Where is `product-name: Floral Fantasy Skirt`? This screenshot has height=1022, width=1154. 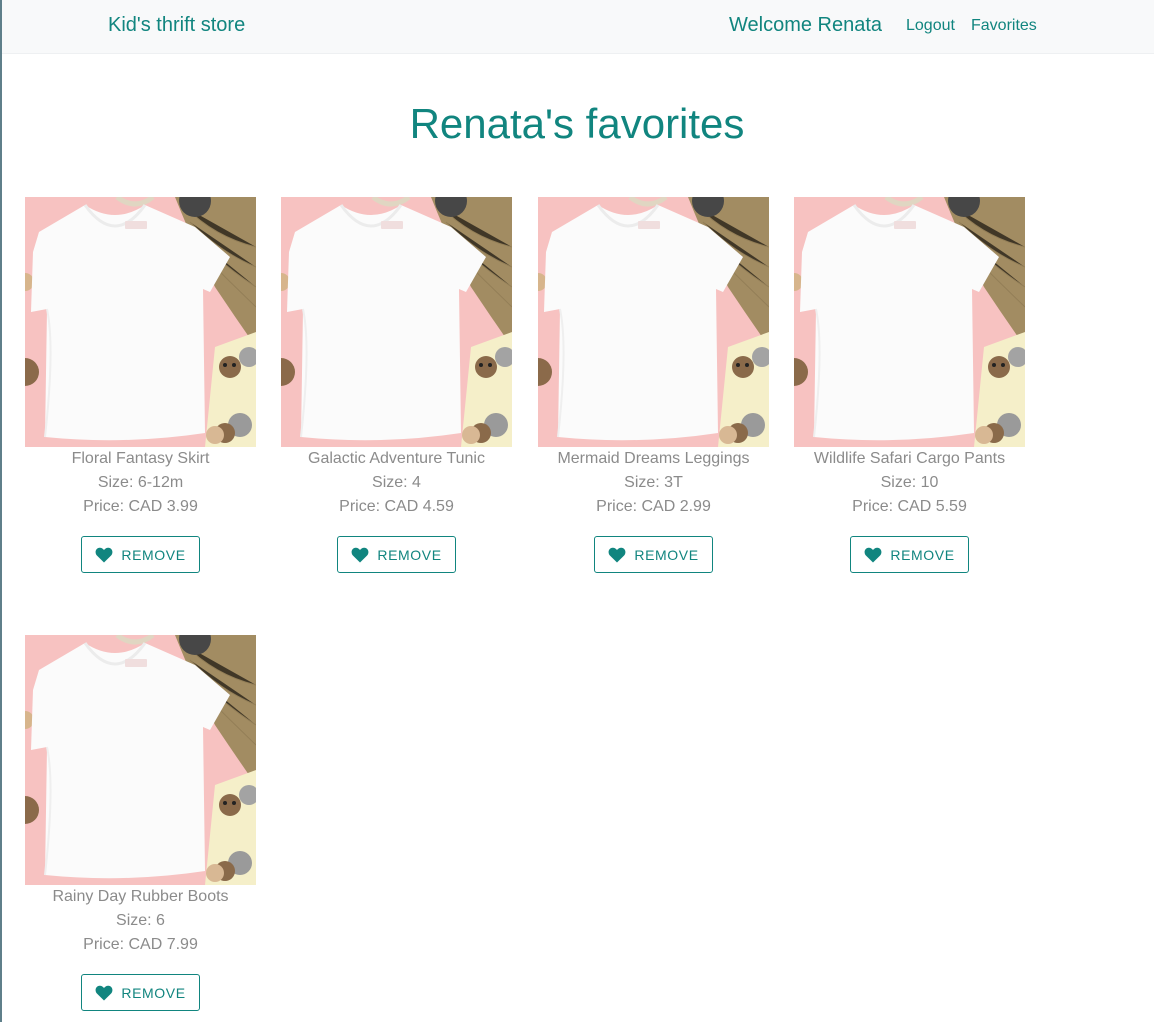 product-name: Floral Fantasy Skirt is located at coordinates (140, 458).